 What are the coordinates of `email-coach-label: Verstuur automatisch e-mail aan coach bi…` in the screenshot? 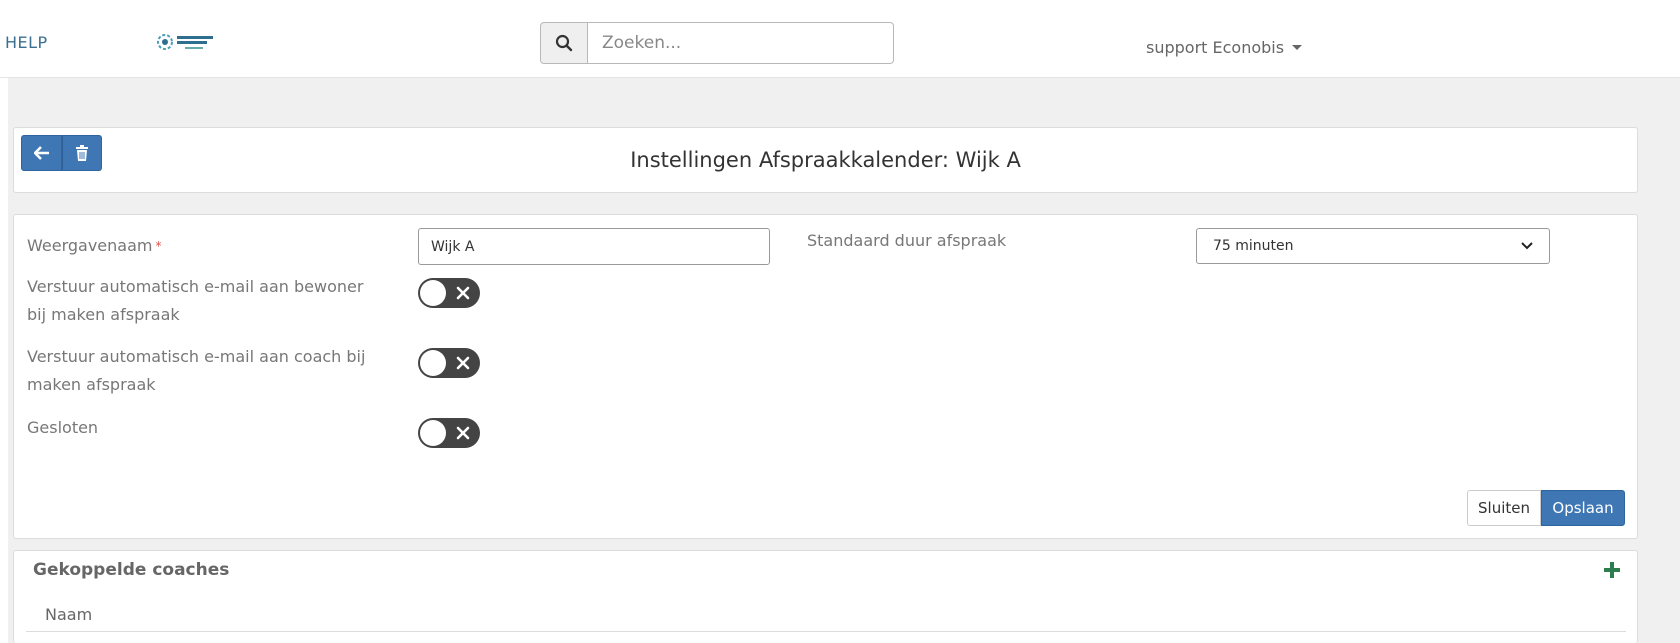 It's located at (196, 370).